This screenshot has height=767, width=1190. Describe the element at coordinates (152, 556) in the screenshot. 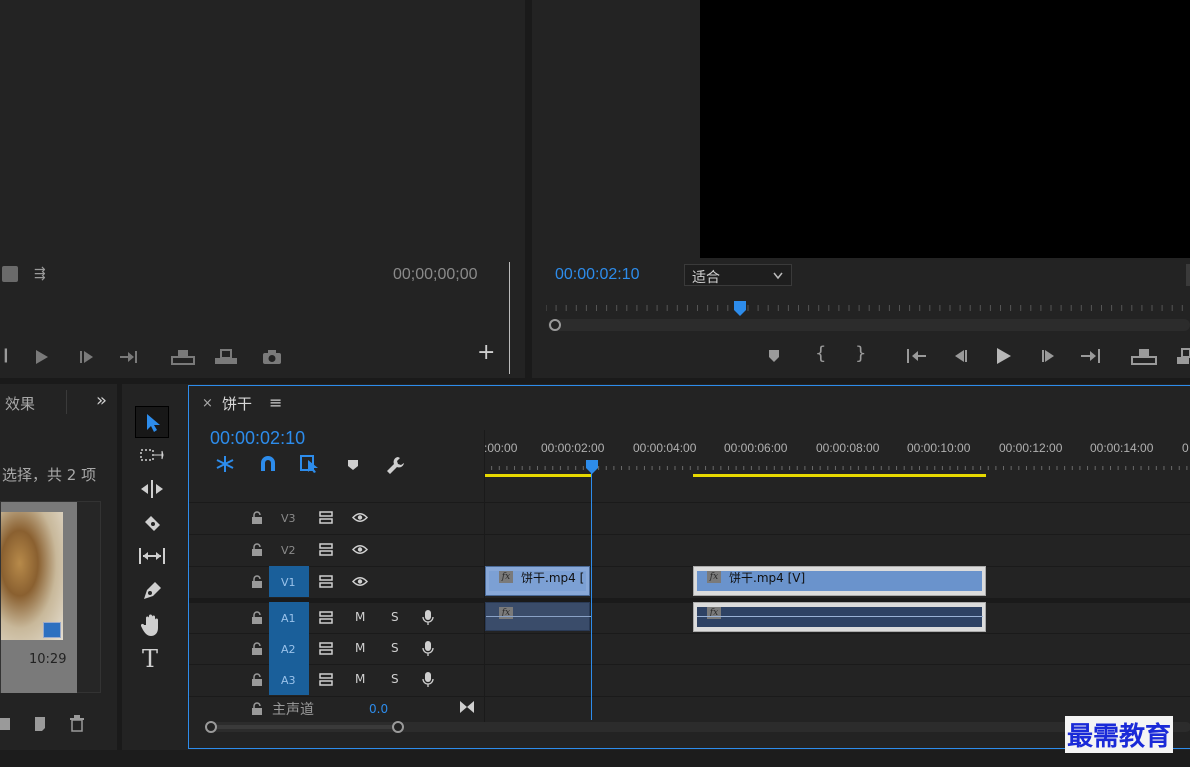

I see `slip-icon` at that location.